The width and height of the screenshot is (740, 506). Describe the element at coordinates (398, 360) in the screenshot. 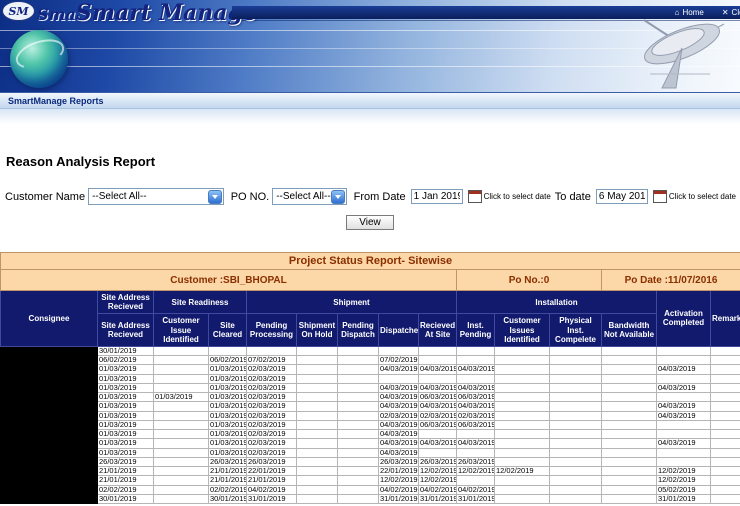

I see `date-cell: 07/02/2019` at that location.